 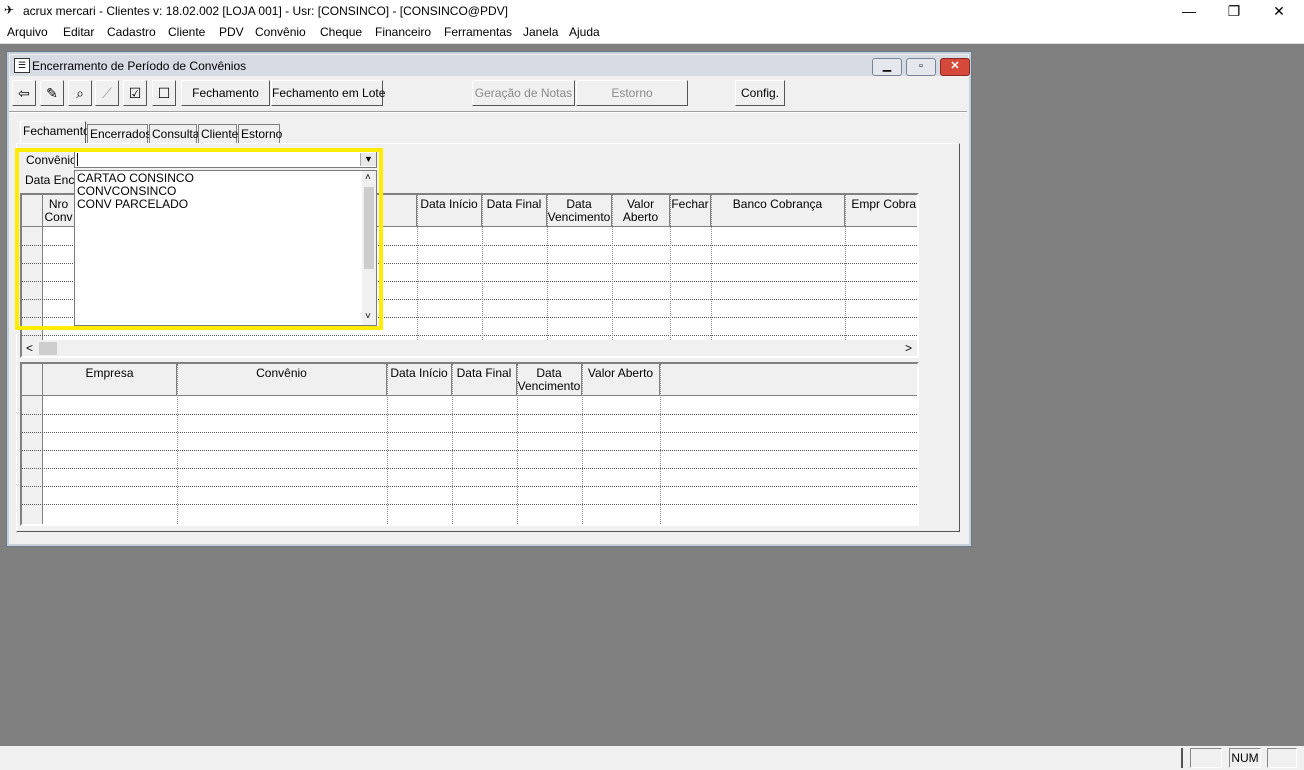 What do you see at coordinates (131, 32) in the screenshot?
I see `menu-cadastro: Cadastro` at bounding box center [131, 32].